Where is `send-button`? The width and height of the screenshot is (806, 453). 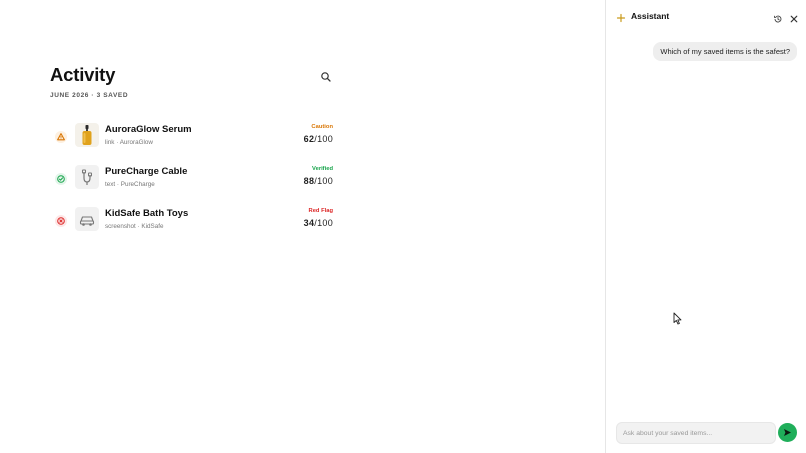
send-button is located at coordinates (787, 432).